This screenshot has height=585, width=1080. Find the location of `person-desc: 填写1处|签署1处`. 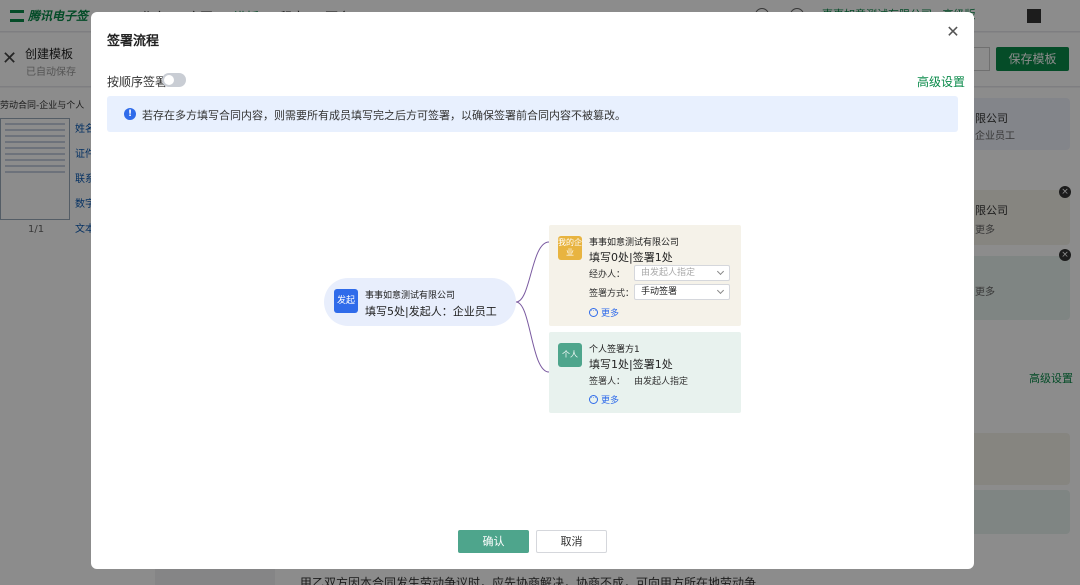

person-desc: 填写1处|签署1处 is located at coordinates (631, 364).